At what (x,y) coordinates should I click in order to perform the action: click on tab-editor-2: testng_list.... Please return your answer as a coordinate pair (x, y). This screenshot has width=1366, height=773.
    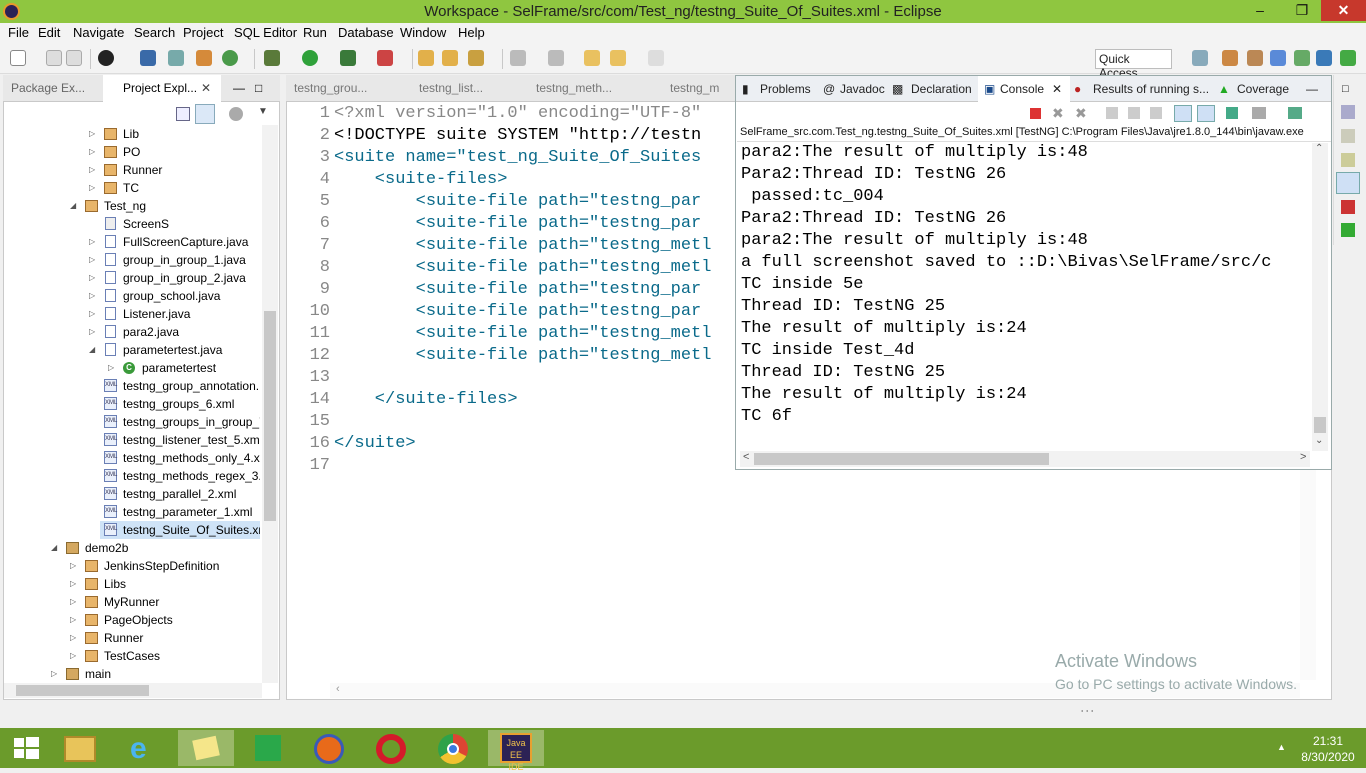
    Looking at the image, I should click on (451, 88).